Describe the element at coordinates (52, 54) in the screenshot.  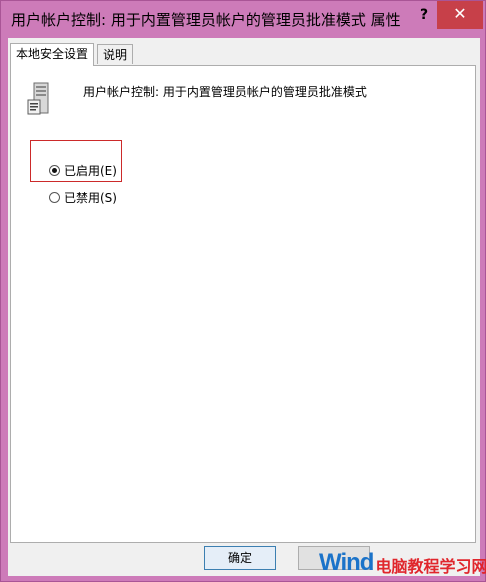
I see `tab-local-security-setting: 本地安全设置` at that location.